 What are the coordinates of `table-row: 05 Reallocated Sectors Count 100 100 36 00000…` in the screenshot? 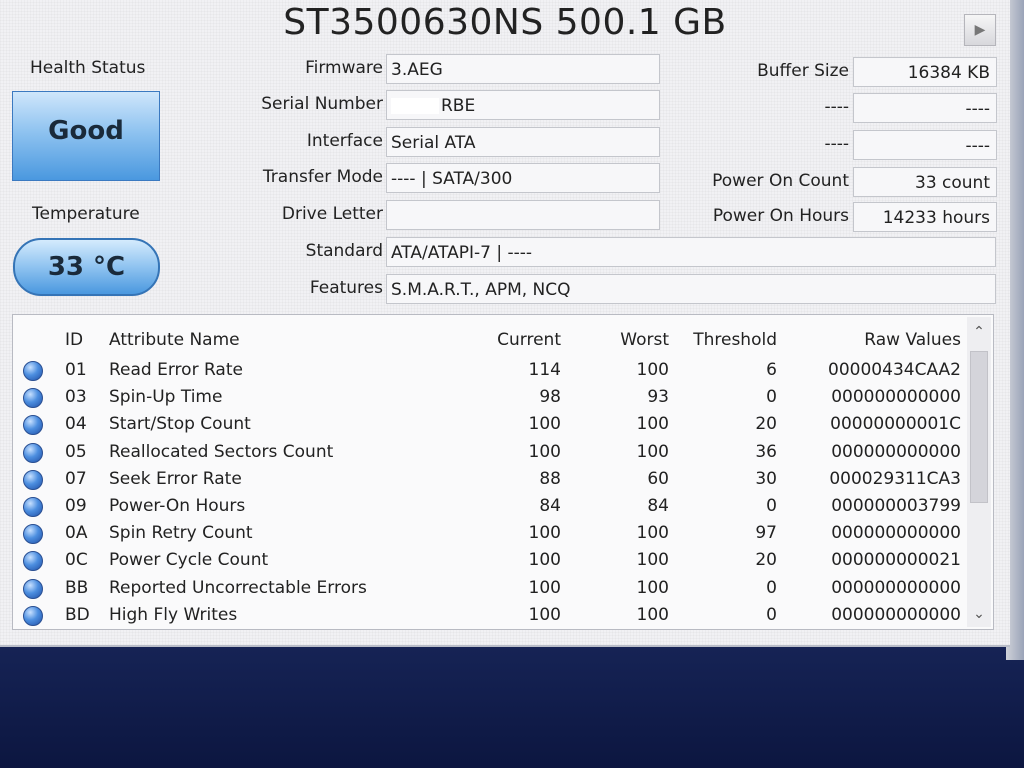 It's located at (489, 452).